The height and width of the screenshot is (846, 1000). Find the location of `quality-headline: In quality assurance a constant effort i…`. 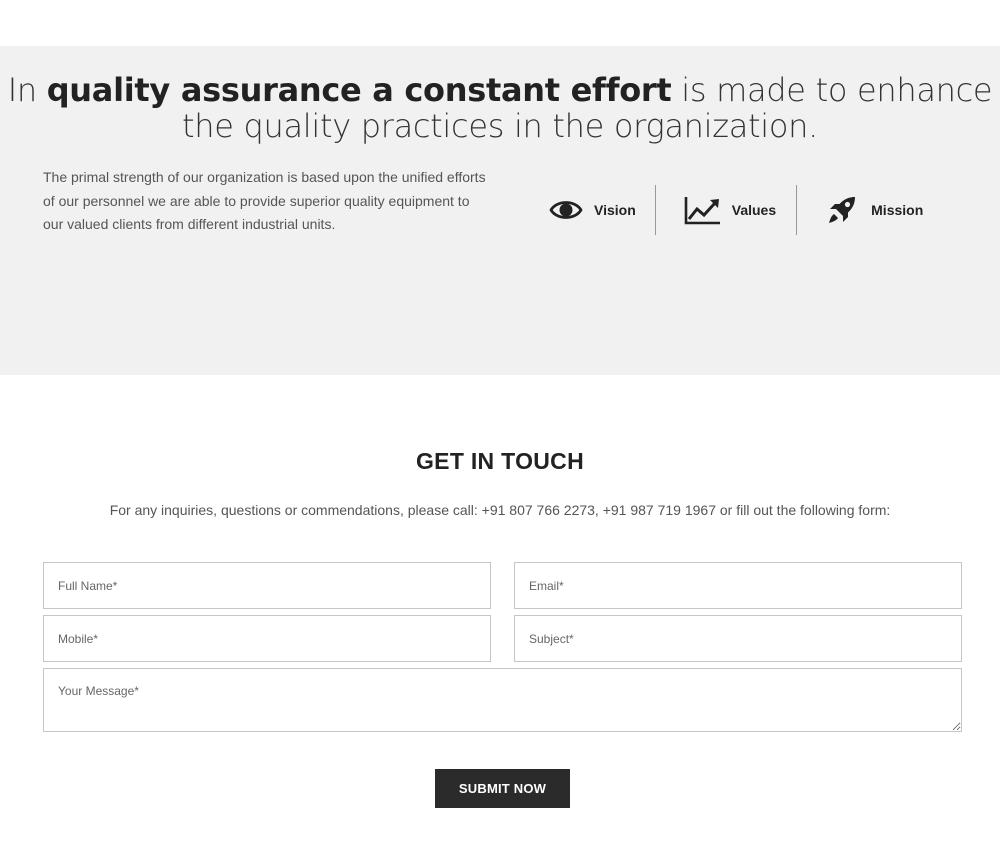

quality-headline: In quality assurance a constant effort i… is located at coordinates (500, 108).